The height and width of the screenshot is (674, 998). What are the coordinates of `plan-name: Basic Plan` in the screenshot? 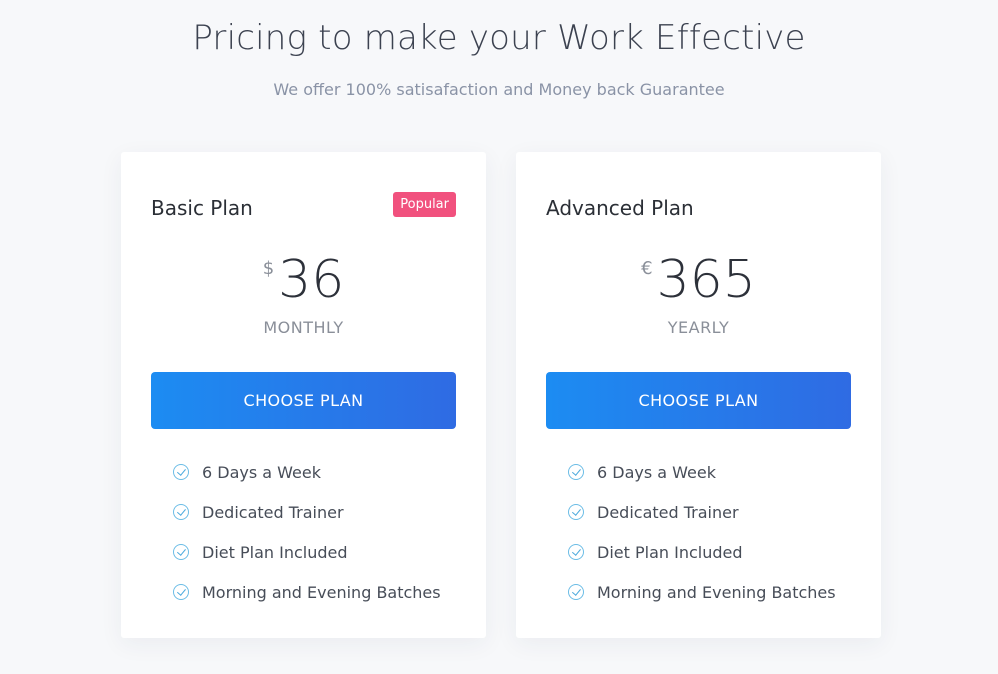 It's located at (202, 208).